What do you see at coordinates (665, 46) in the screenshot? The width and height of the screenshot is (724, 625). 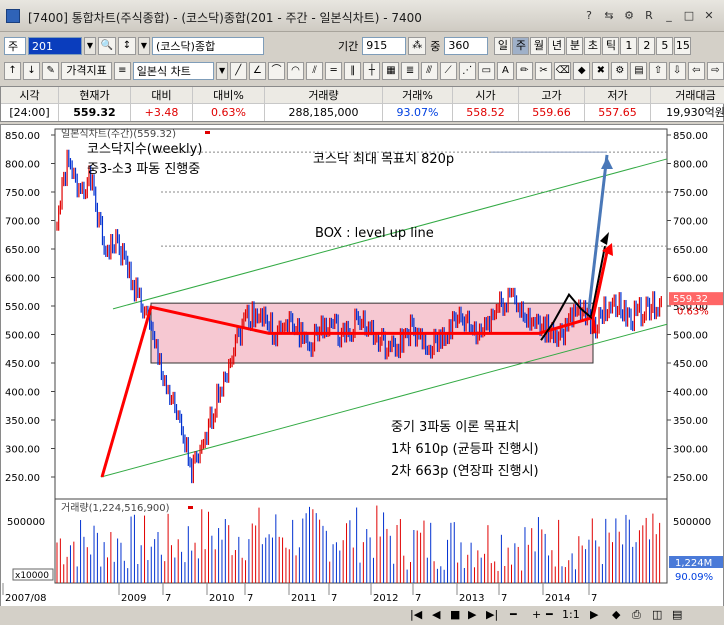 I see `timeframe-button: 5` at bounding box center [665, 46].